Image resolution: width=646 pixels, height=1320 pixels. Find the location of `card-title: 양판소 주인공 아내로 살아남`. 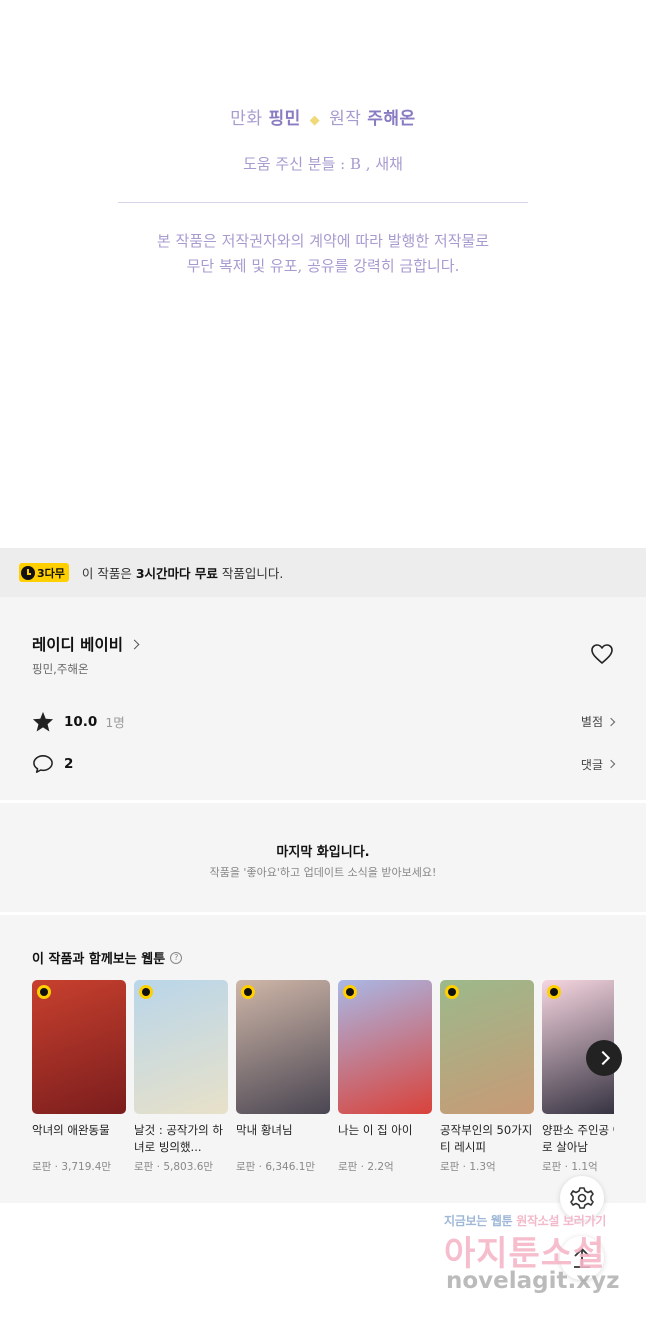

card-title: 양판소 주인공 아내로 살아남 is located at coordinates (578, 1138).